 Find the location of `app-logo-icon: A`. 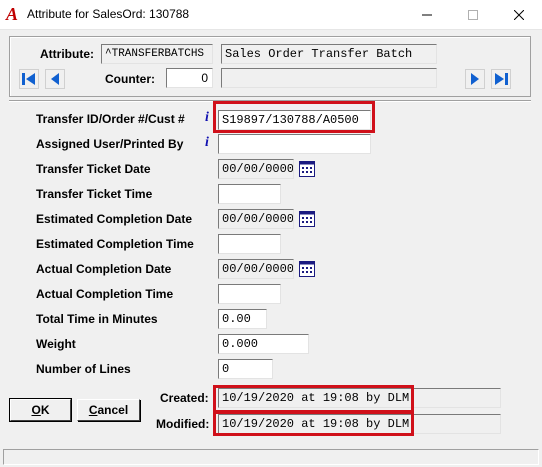

app-logo-icon: A is located at coordinates (12, 14).